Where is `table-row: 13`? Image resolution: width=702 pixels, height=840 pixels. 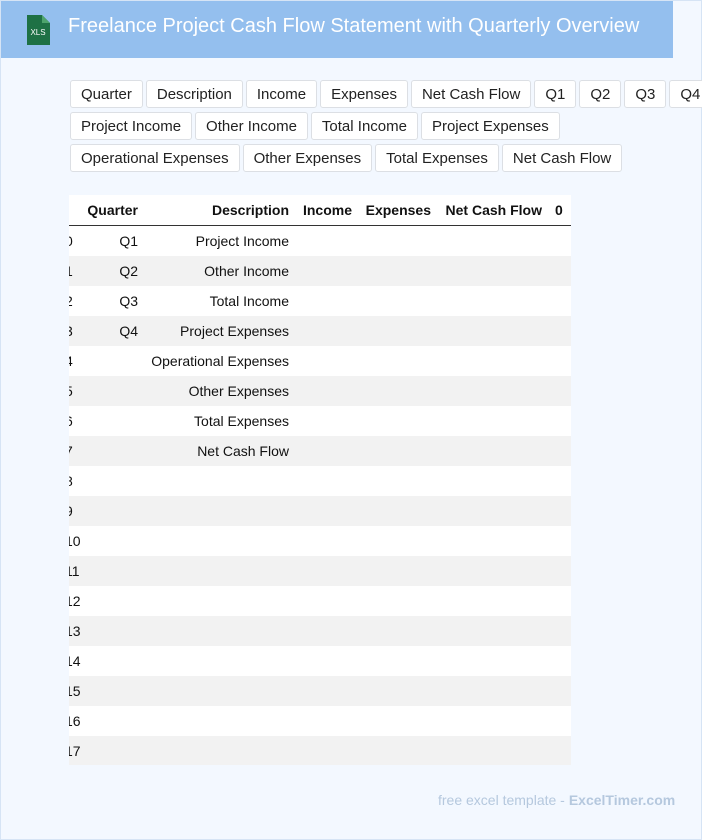
table-row: 13 is located at coordinates (320, 631).